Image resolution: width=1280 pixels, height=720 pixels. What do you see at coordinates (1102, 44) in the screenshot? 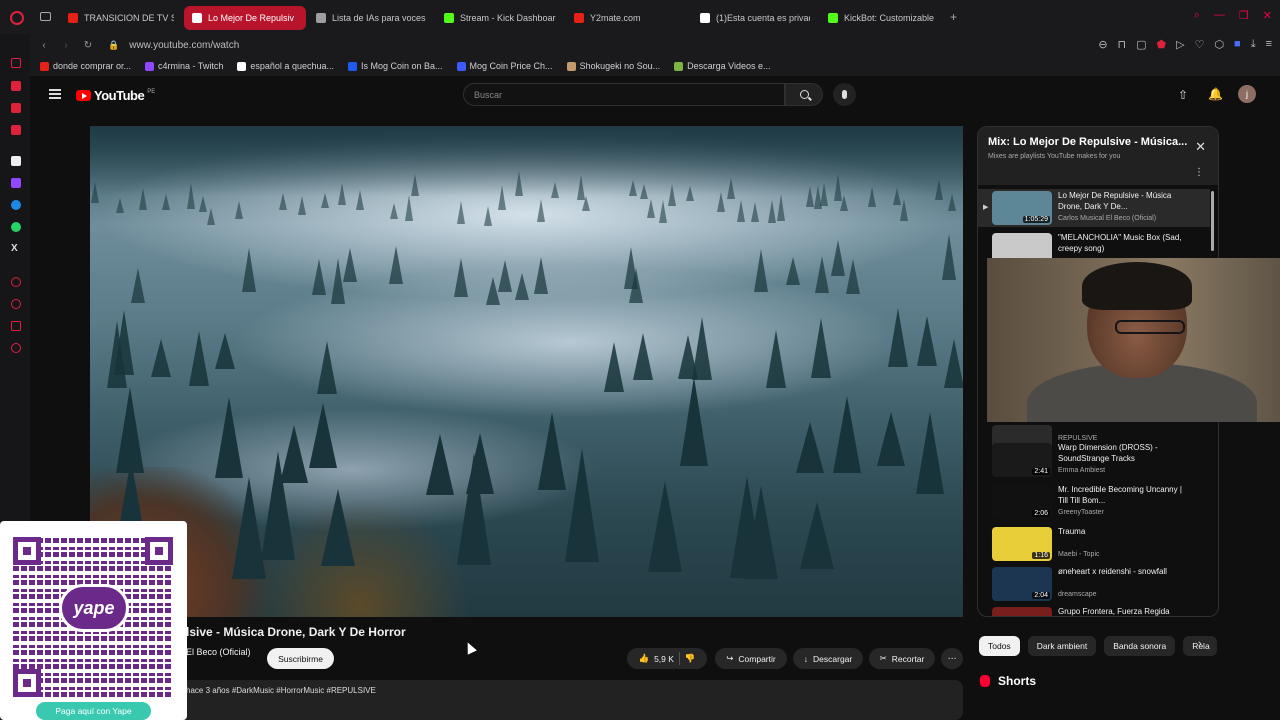
I see `zoom-icon: ⊖` at bounding box center [1102, 44].